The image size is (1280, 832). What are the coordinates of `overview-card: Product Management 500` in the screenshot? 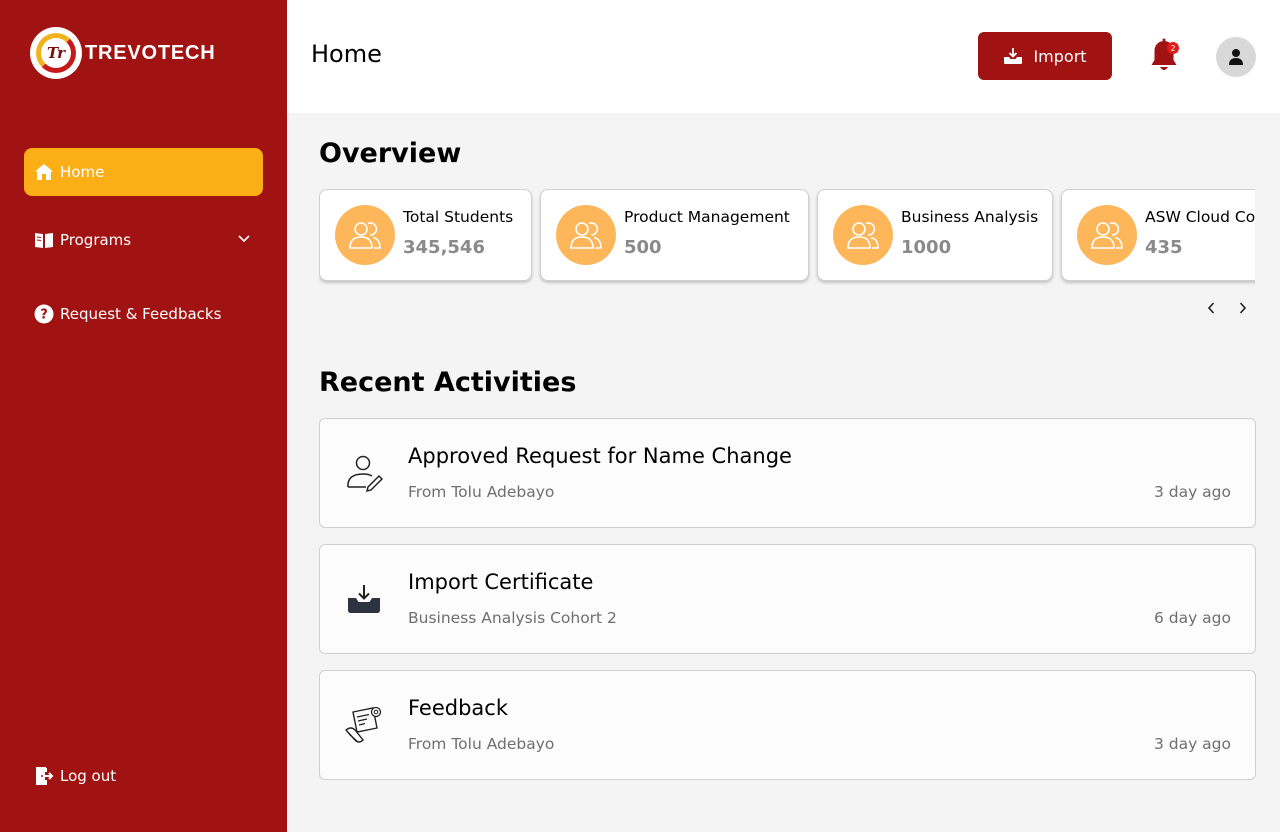 It's located at (674, 235).